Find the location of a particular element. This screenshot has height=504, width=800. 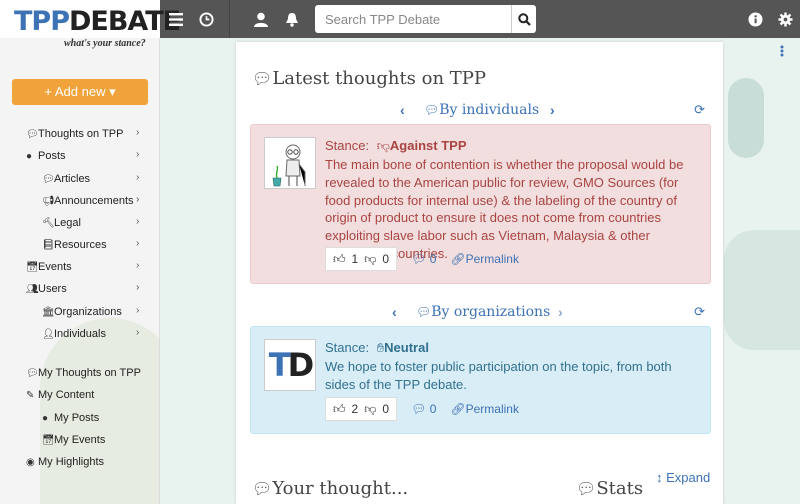

info-icon is located at coordinates (755, 19).